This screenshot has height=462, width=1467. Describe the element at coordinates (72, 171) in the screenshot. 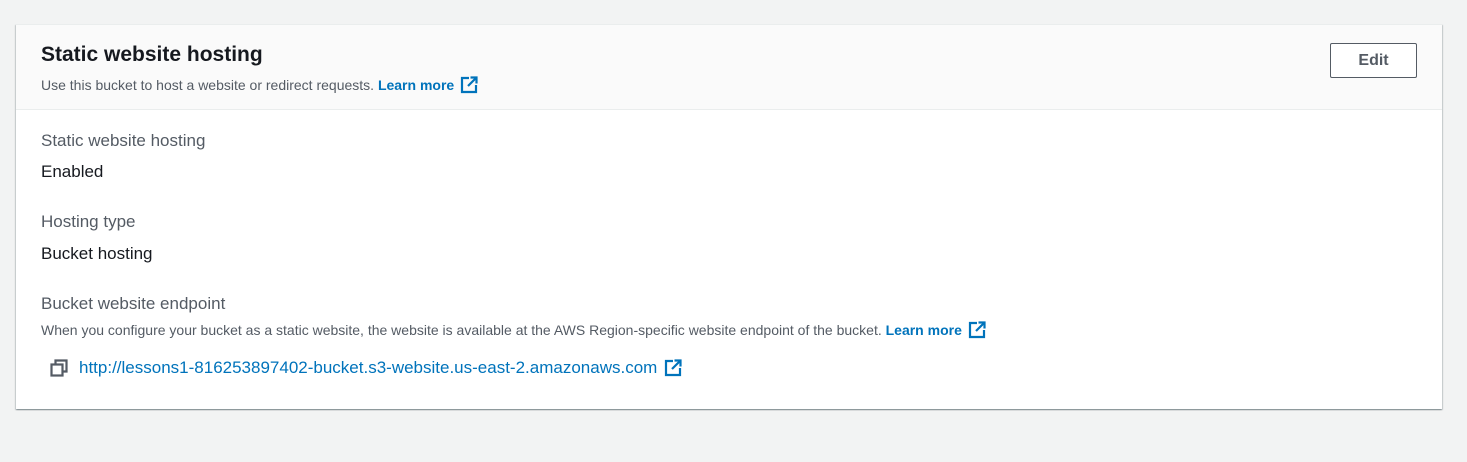

I see `hosting-value: Enabled` at that location.